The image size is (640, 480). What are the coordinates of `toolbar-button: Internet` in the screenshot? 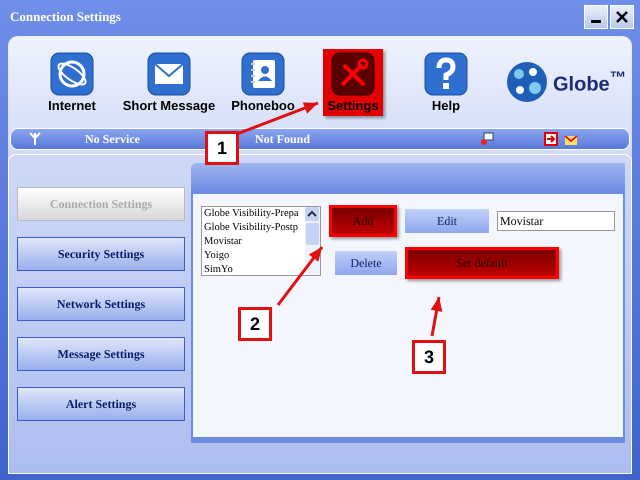 It's located at (72, 82).